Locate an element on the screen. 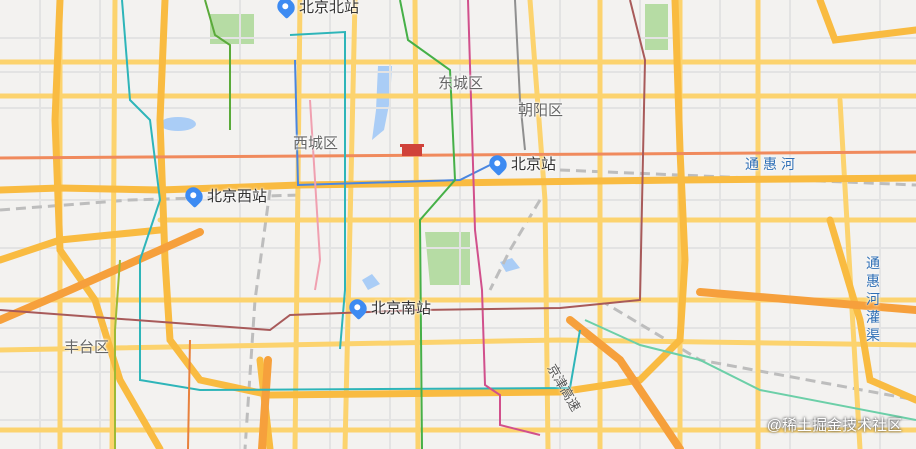 This screenshot has width=916, height=449. district-label-chaoyang: 朝阳区 is located at coordinates (541, 110).